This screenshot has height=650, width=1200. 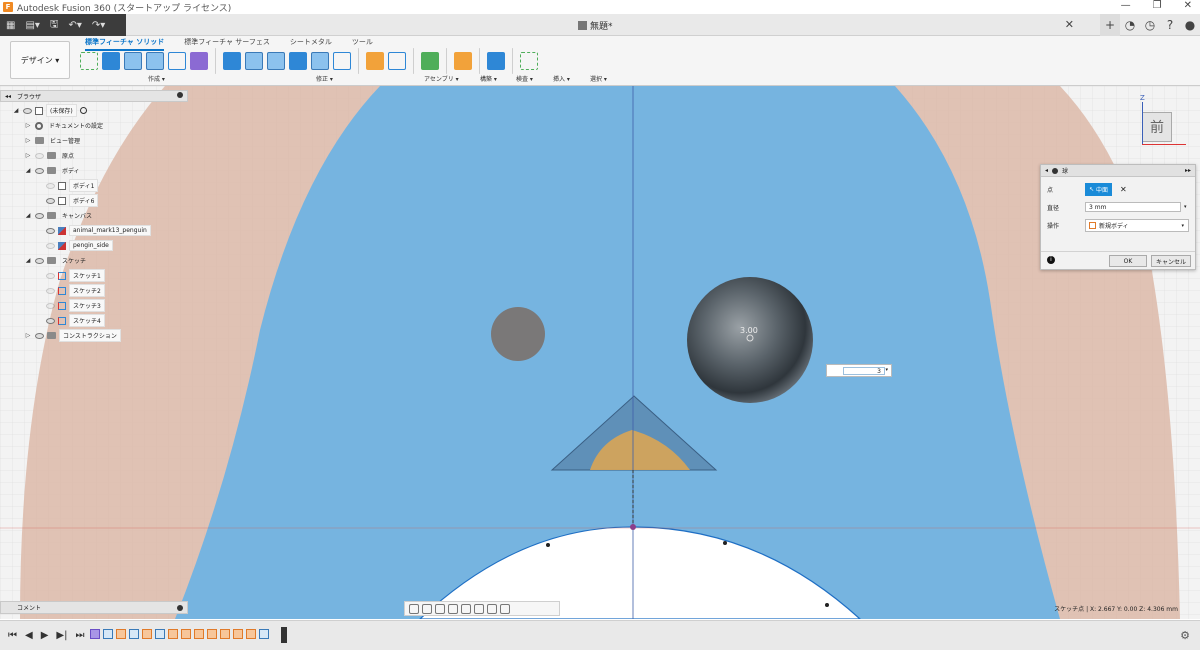 What do you see at coordinates (1130, 25) in the screenshot?
I see `job-status-icon: ◔` at bounding box center [1130, 25].